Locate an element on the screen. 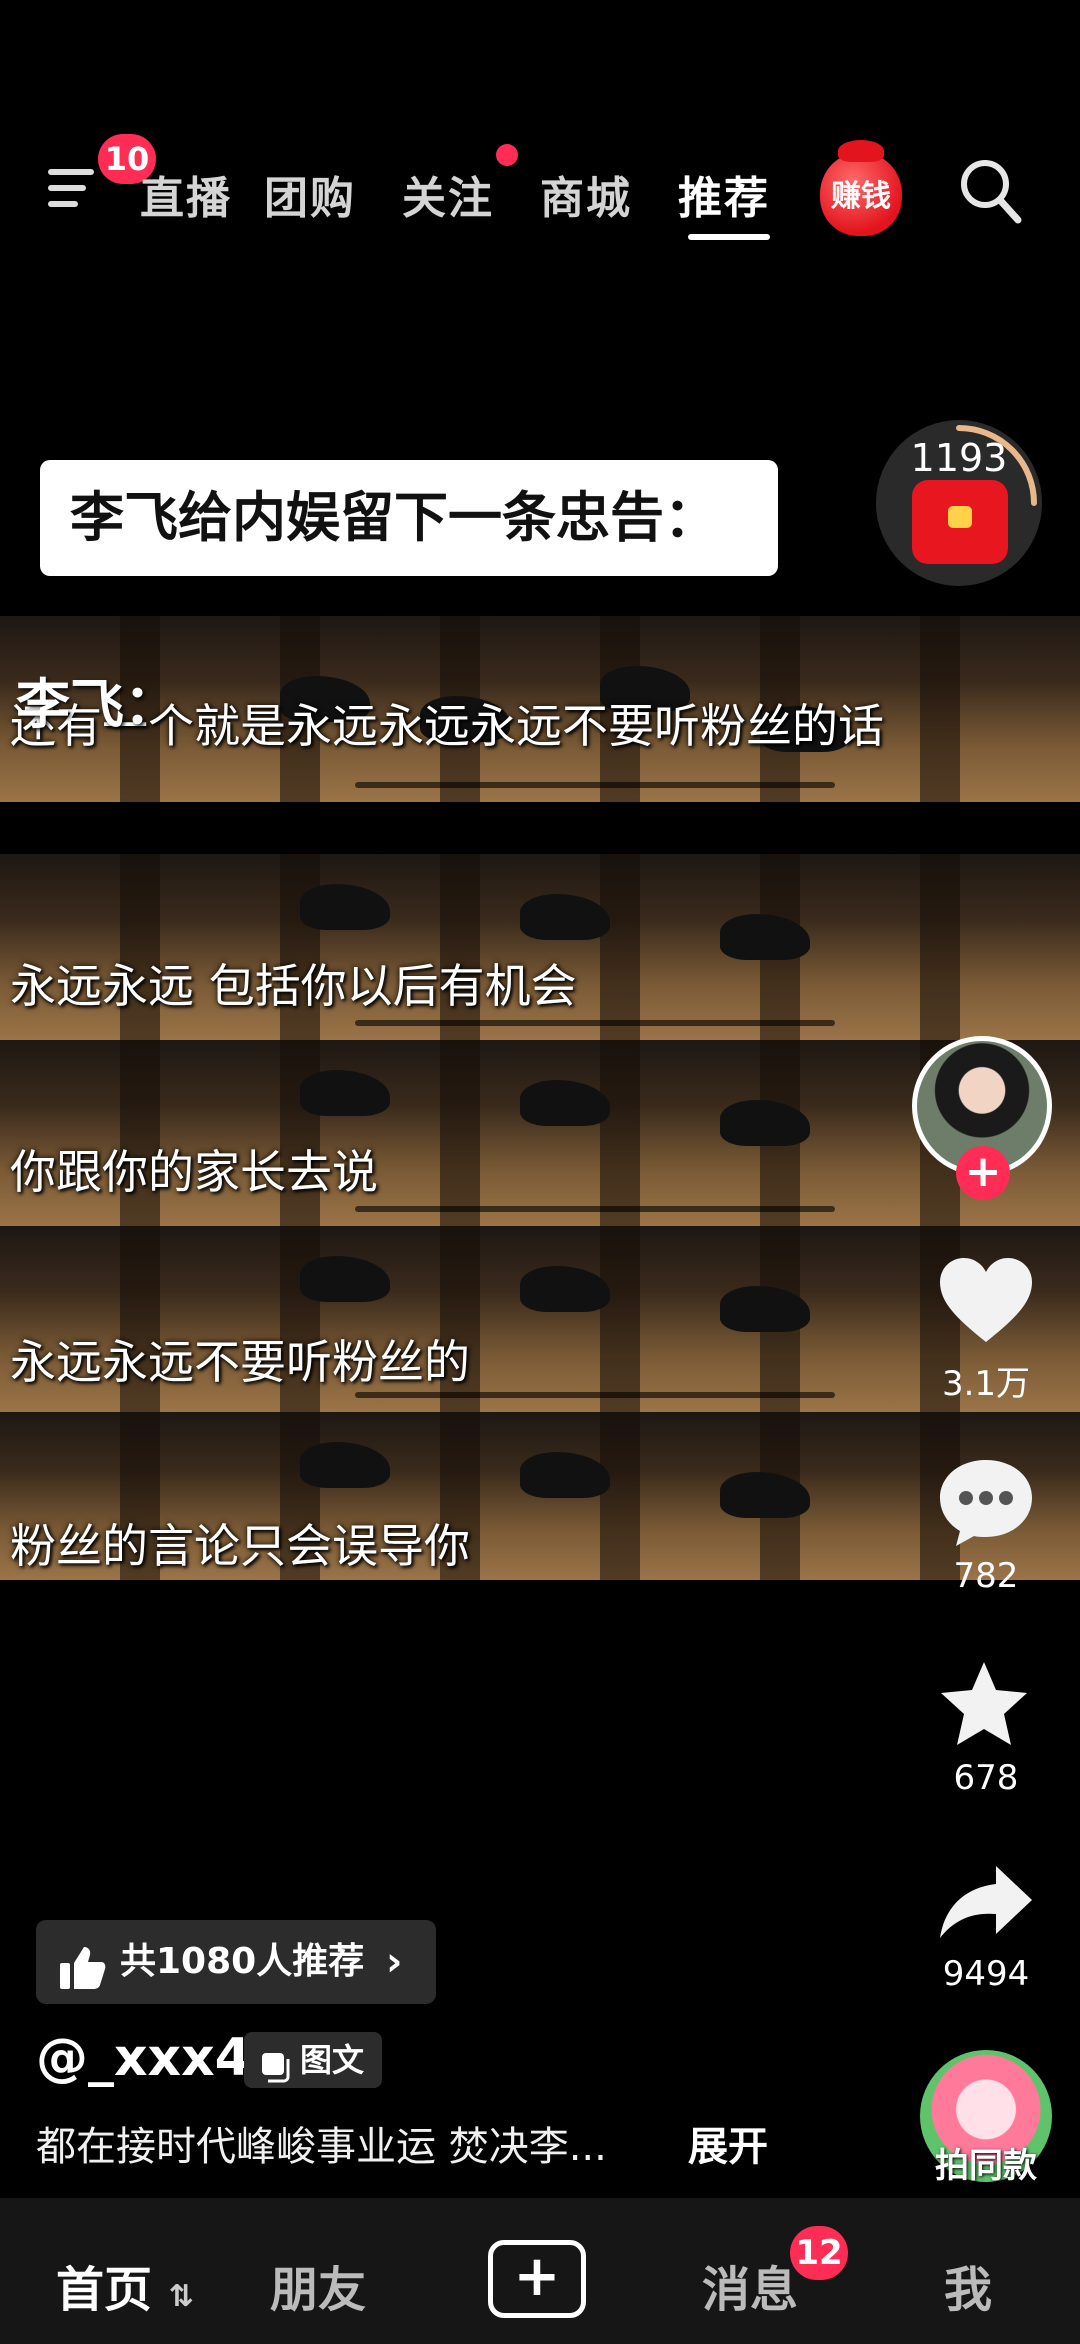  favorite-count: 678 is located at coordinates (986, 1778).